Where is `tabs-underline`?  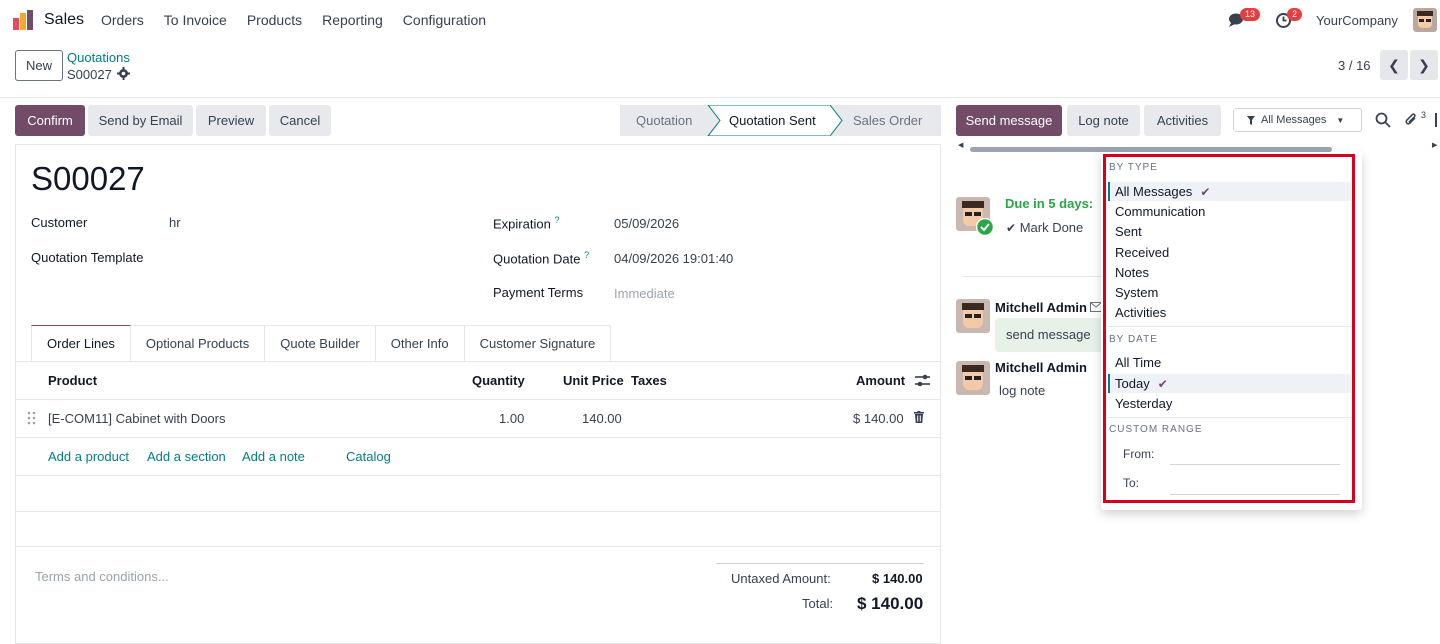 tabs-underline is located at coordinates (478, 361).